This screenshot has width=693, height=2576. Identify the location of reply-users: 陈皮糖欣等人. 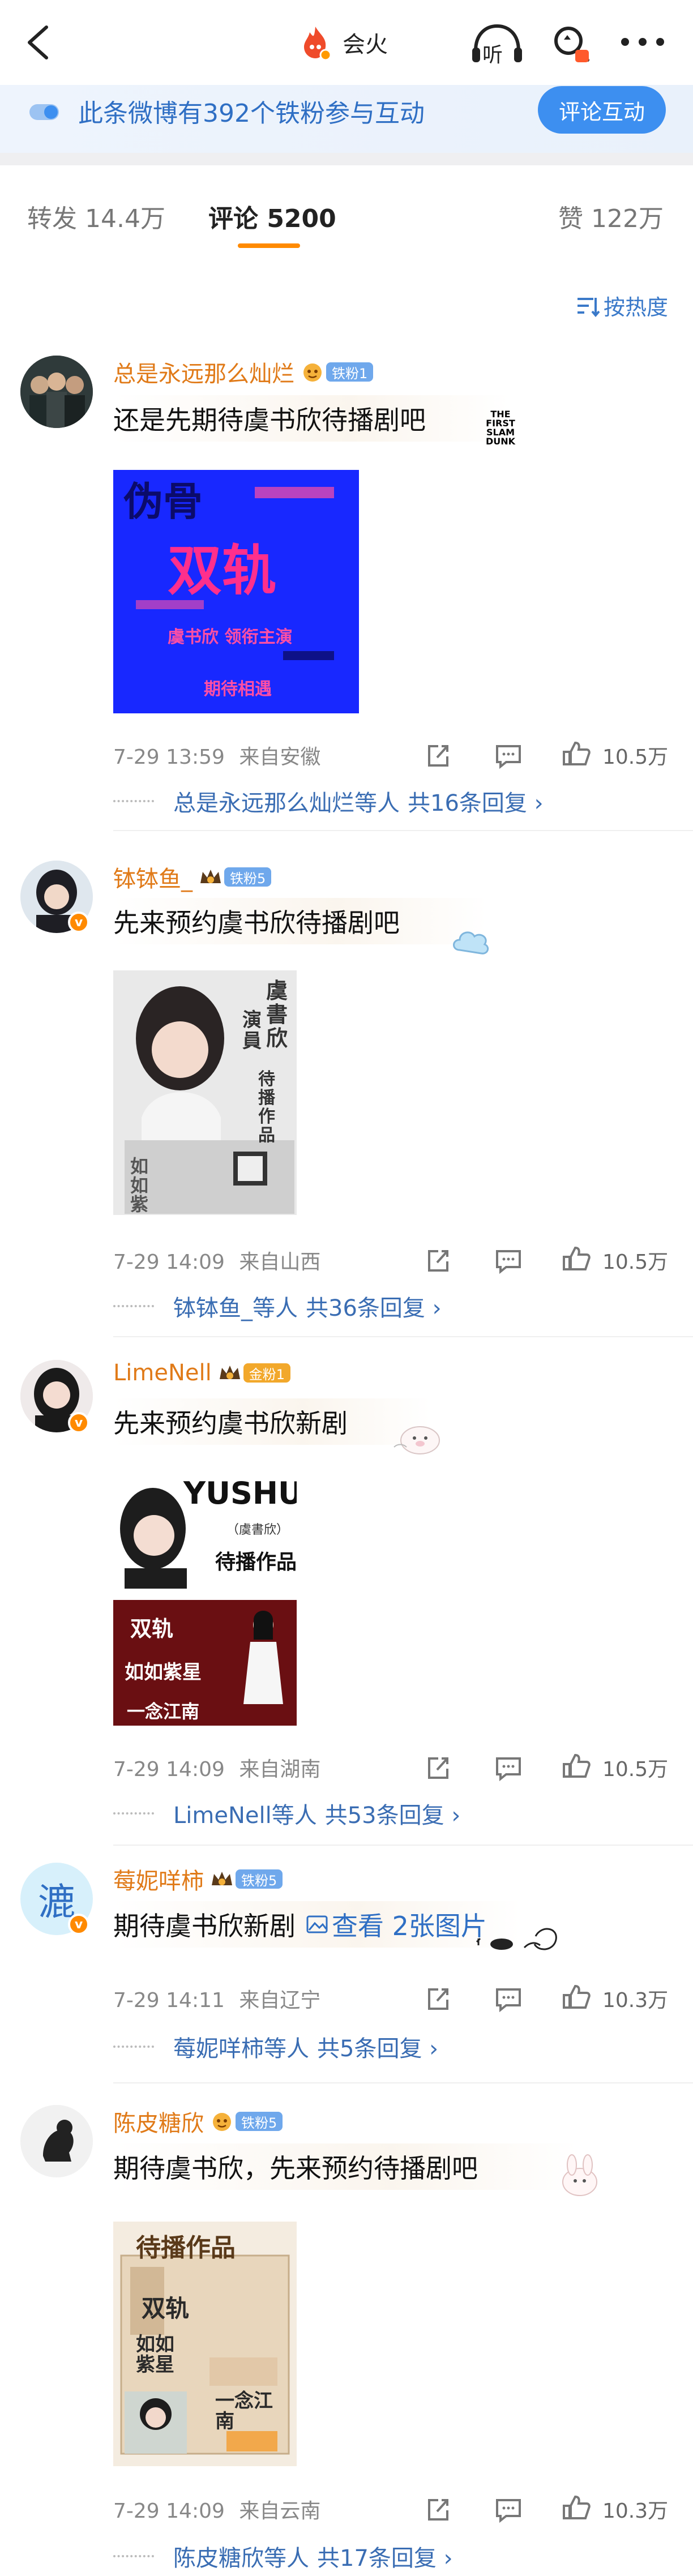
(241, 2558).